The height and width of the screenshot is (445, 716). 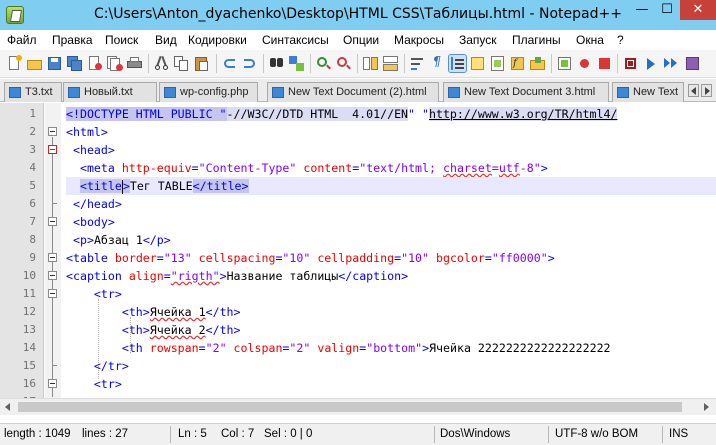 I want to click on document-map-icon, so click(x=497, y=63).